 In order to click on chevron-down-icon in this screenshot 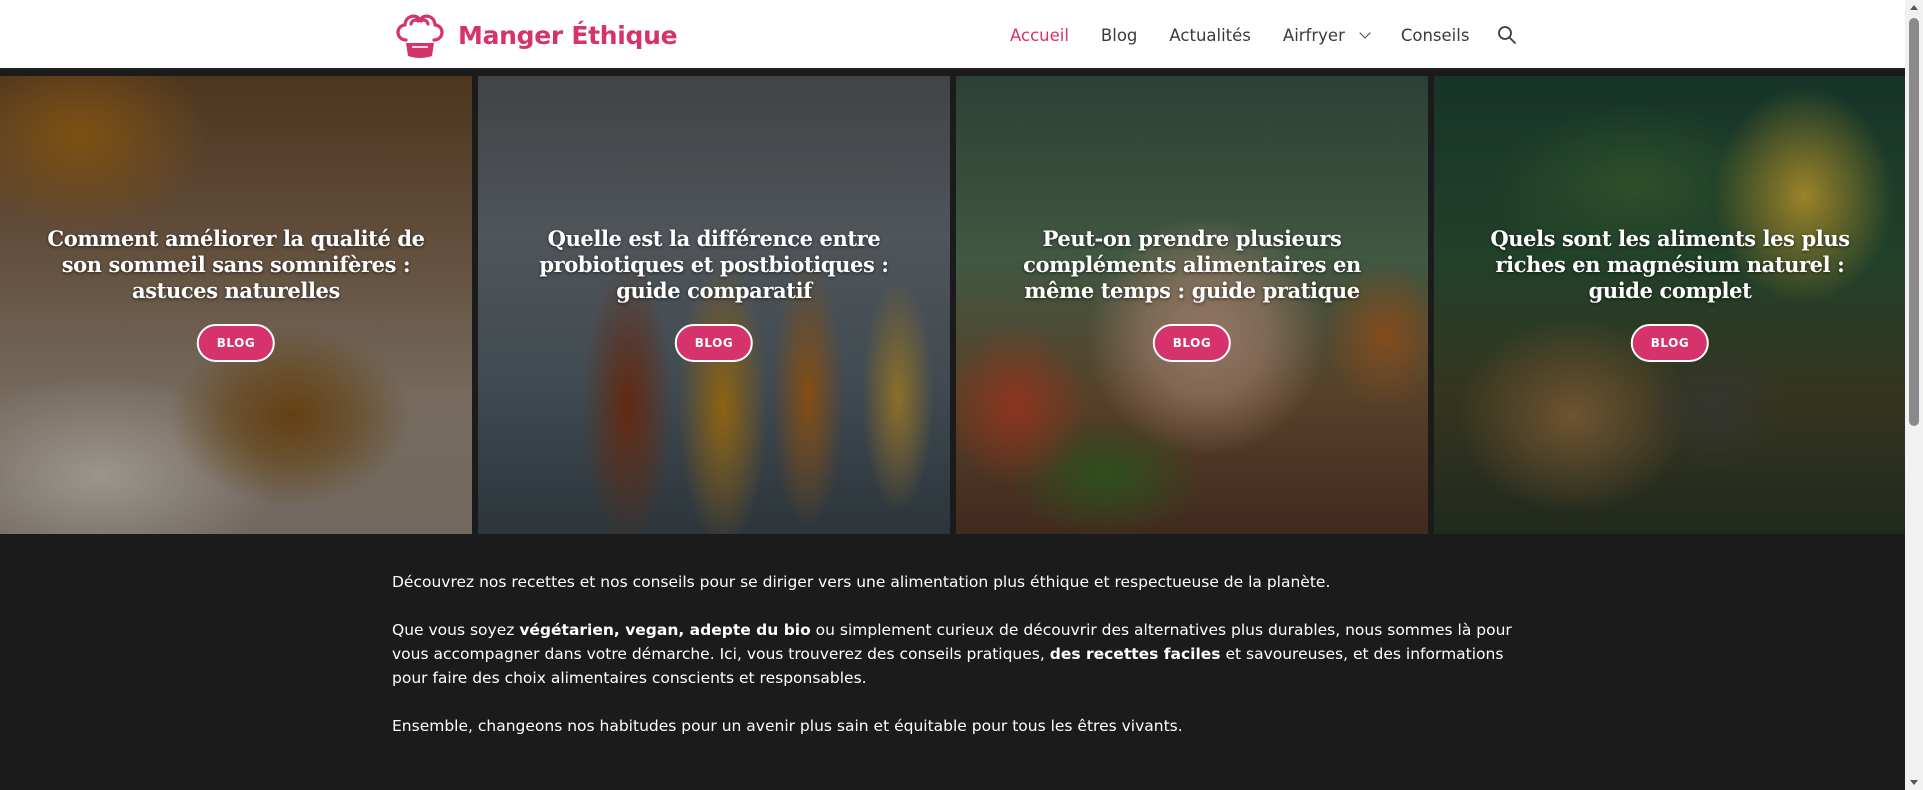, I will do `click(1365, 32)`.